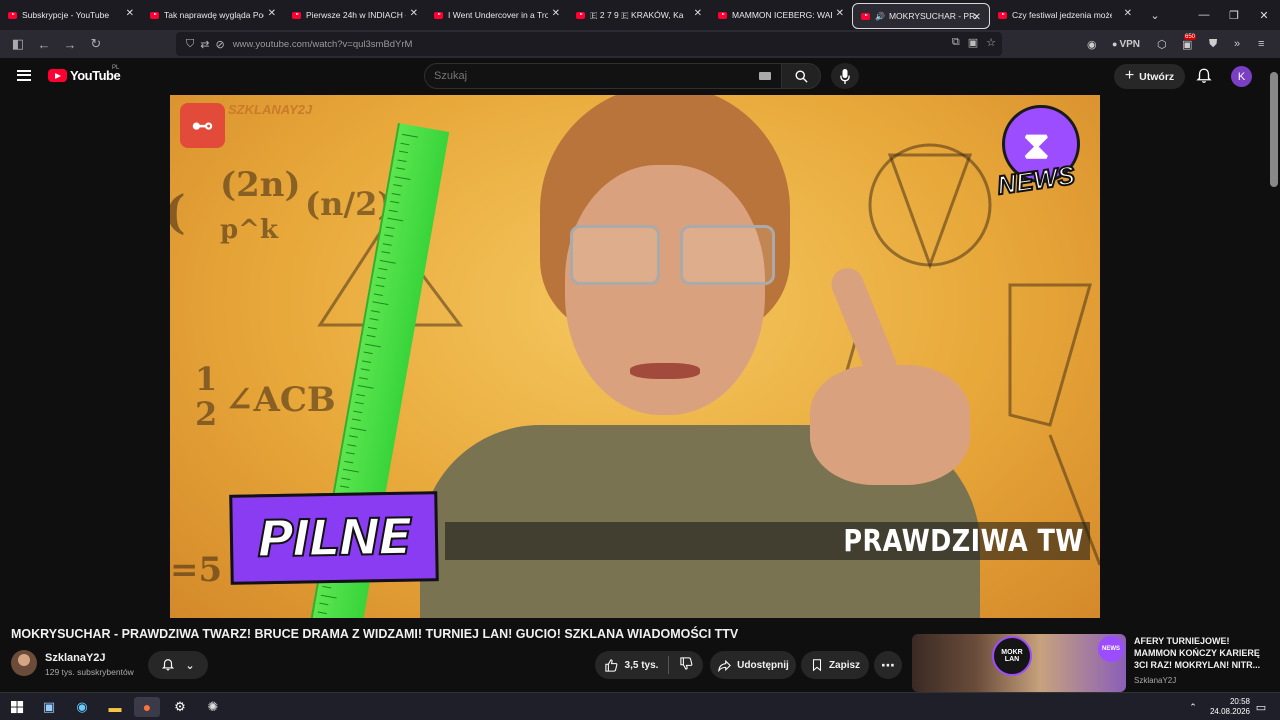 The width and height of the screenshot is (1280, 720). What do you see at coordinates (835, 665) in the screenshot?
I see `save-button: Zapisz` at bounding box center [835, 665].